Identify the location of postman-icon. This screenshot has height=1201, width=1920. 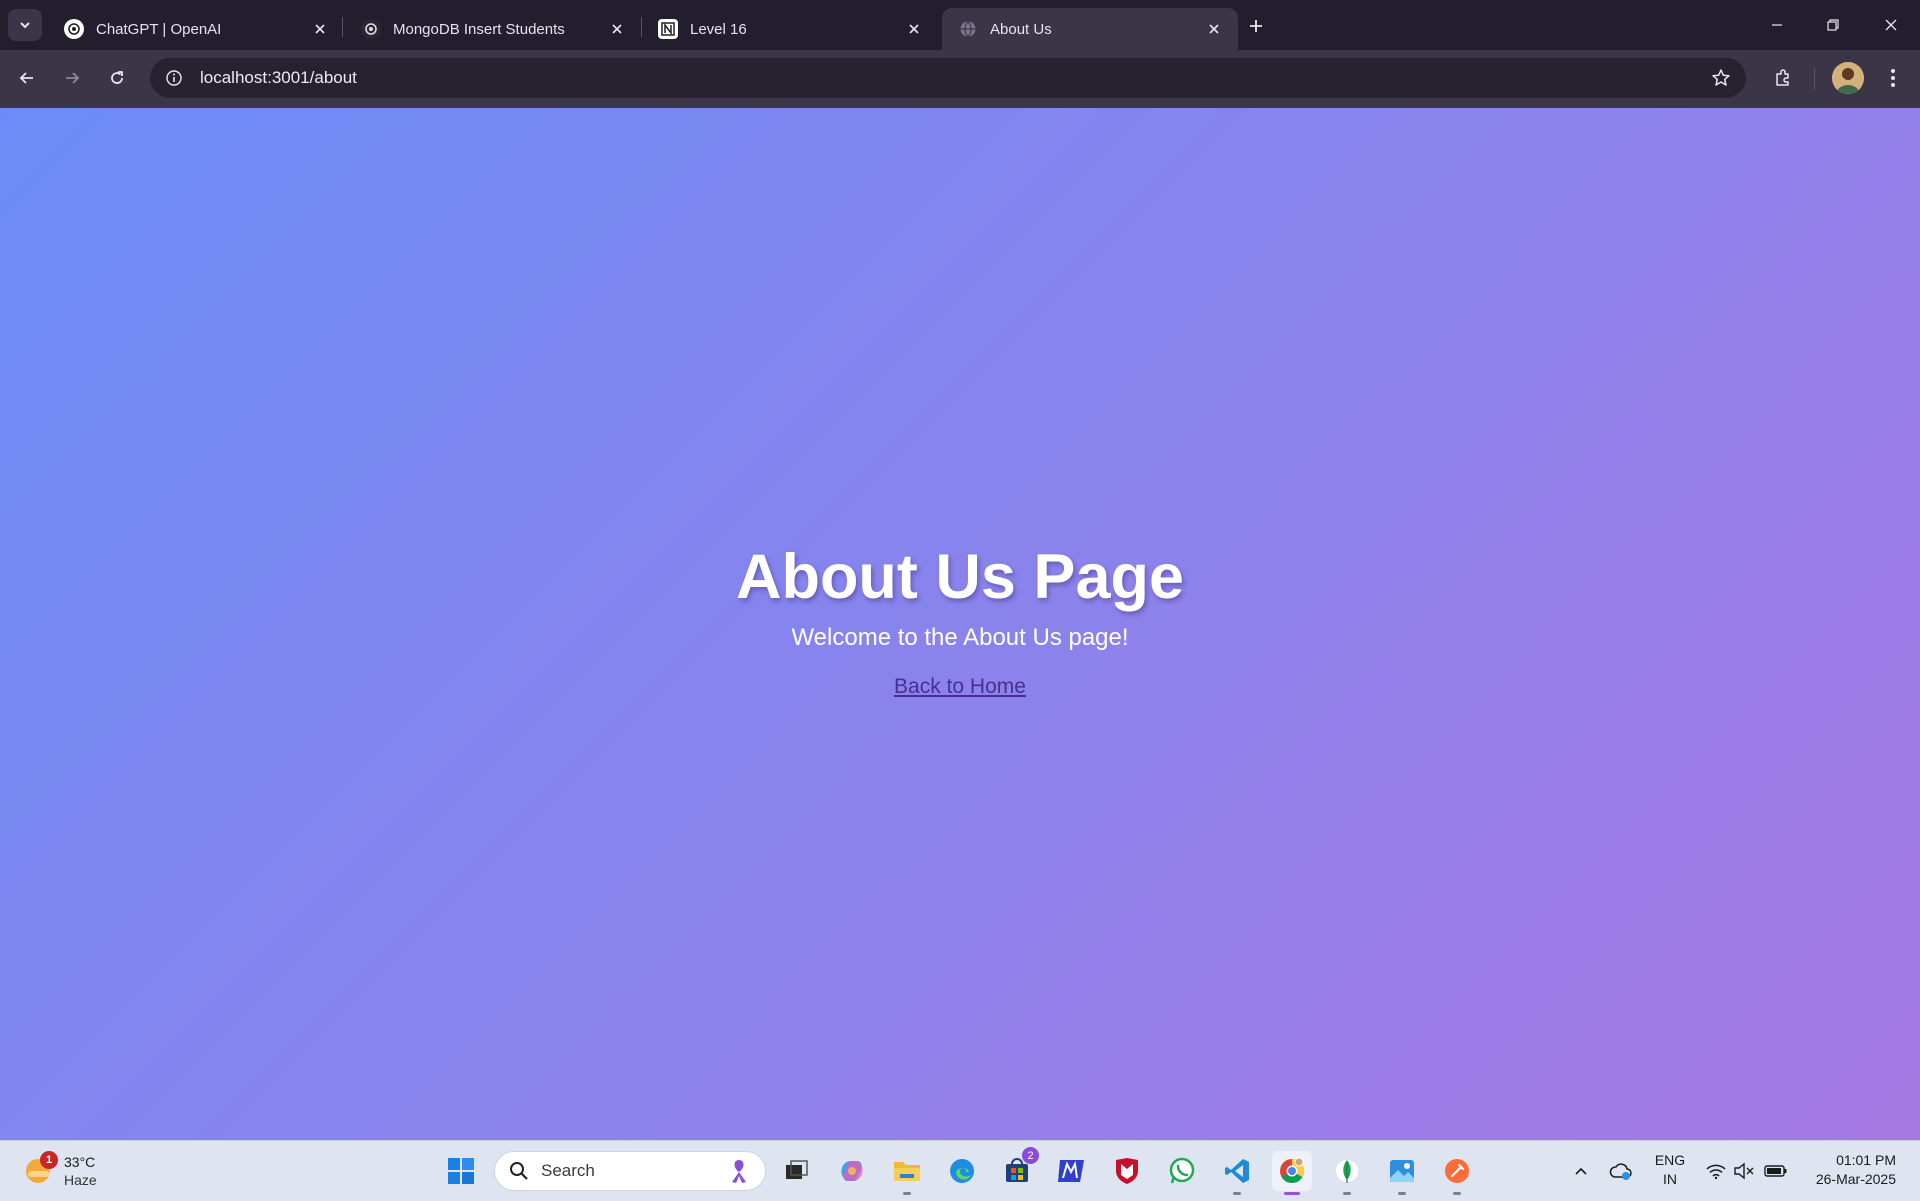
(1457, 1171).